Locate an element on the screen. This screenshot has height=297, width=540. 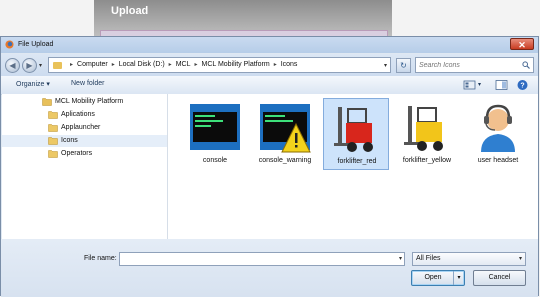
console-warning-icon is located at coordinates (285, 128).